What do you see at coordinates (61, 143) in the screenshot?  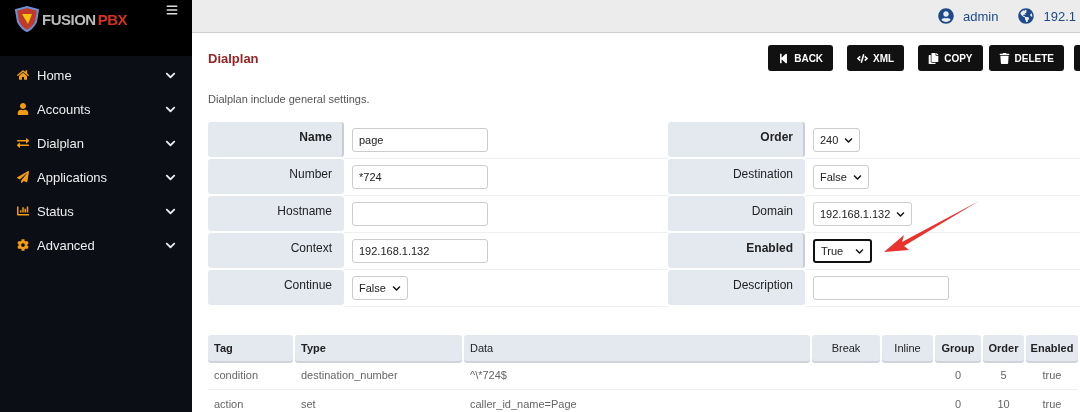 I see `sidebar-label: Dialplan` at bounding box center [61, 143].